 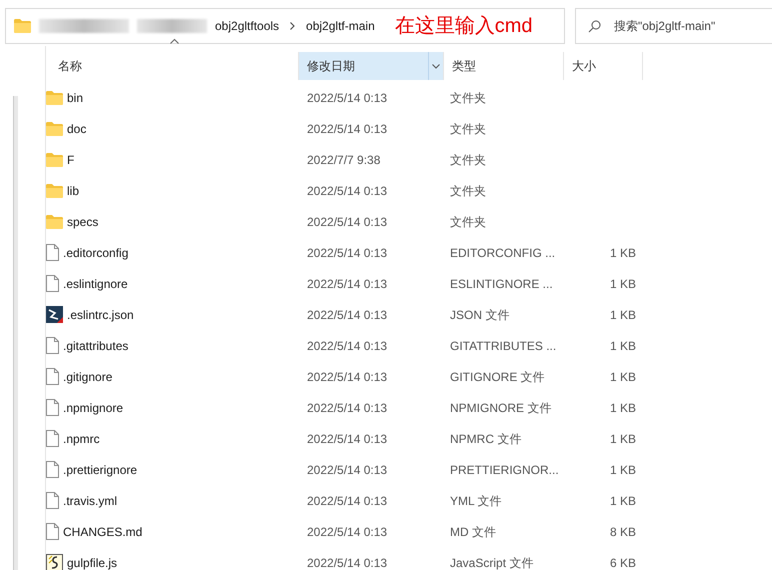 I want to click on address-bar: obj2gltftools obj2gltf-main 在这里输入cmd, so click(x=285, y=26).